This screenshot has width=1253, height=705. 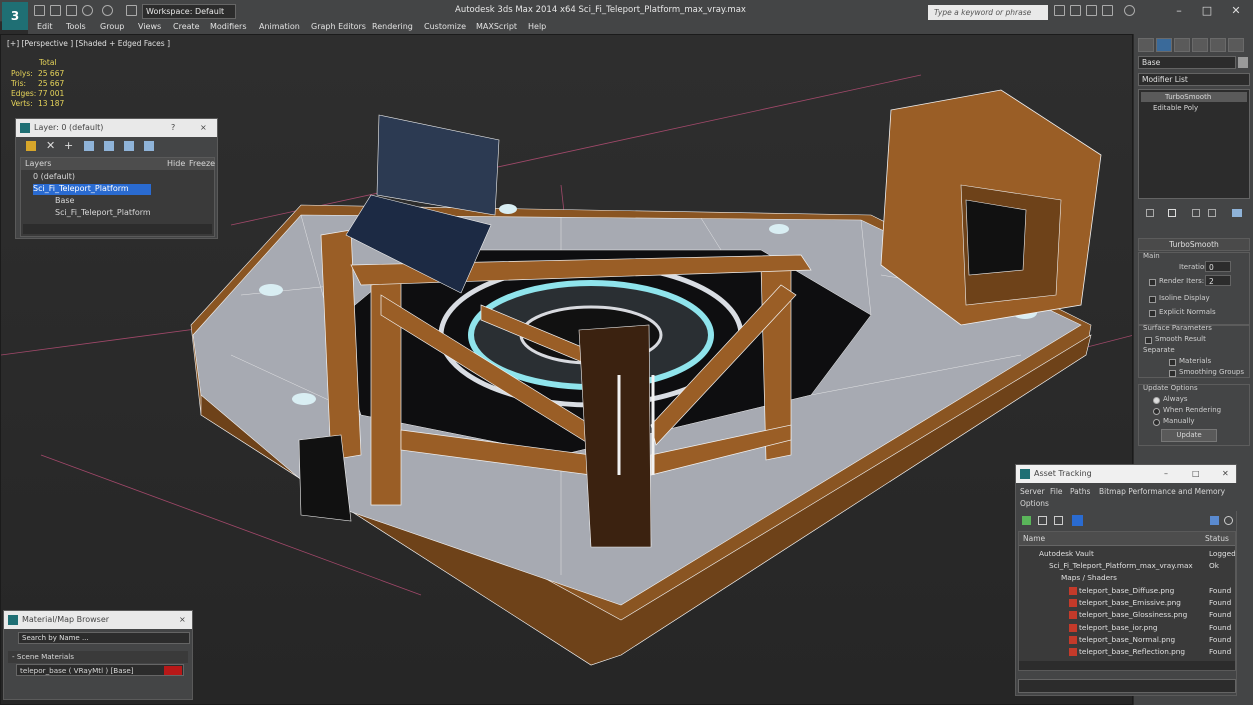 I want to click on object-color-swatch, so click(x=1243, y=62).